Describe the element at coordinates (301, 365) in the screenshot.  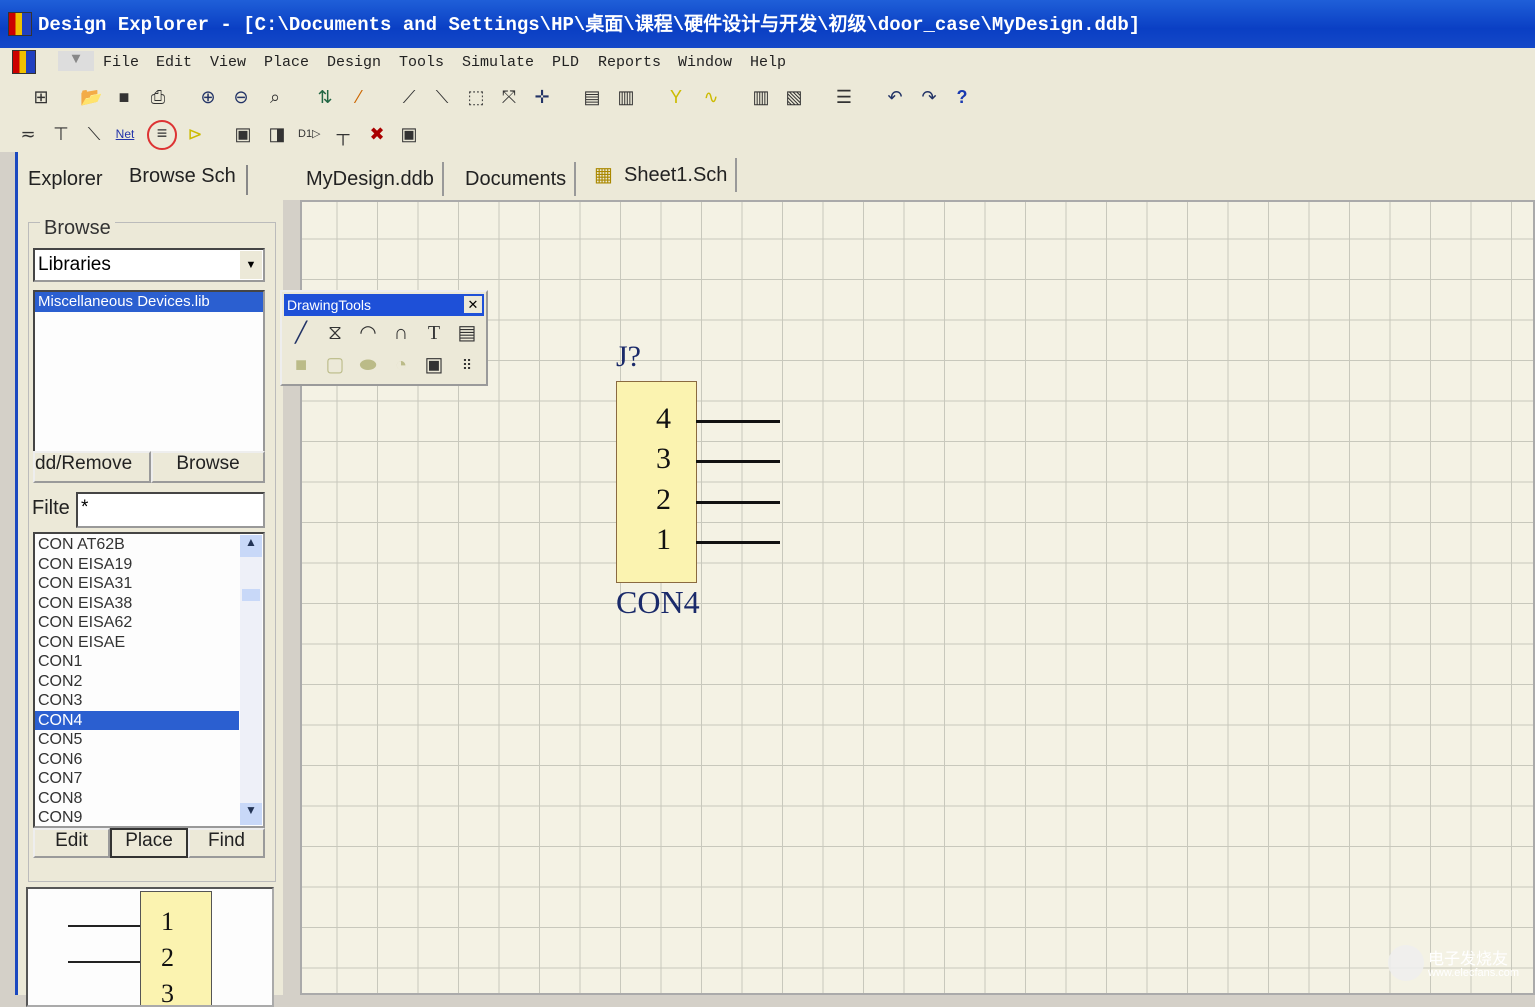
I see `rectangle-icon: ■` at that location.